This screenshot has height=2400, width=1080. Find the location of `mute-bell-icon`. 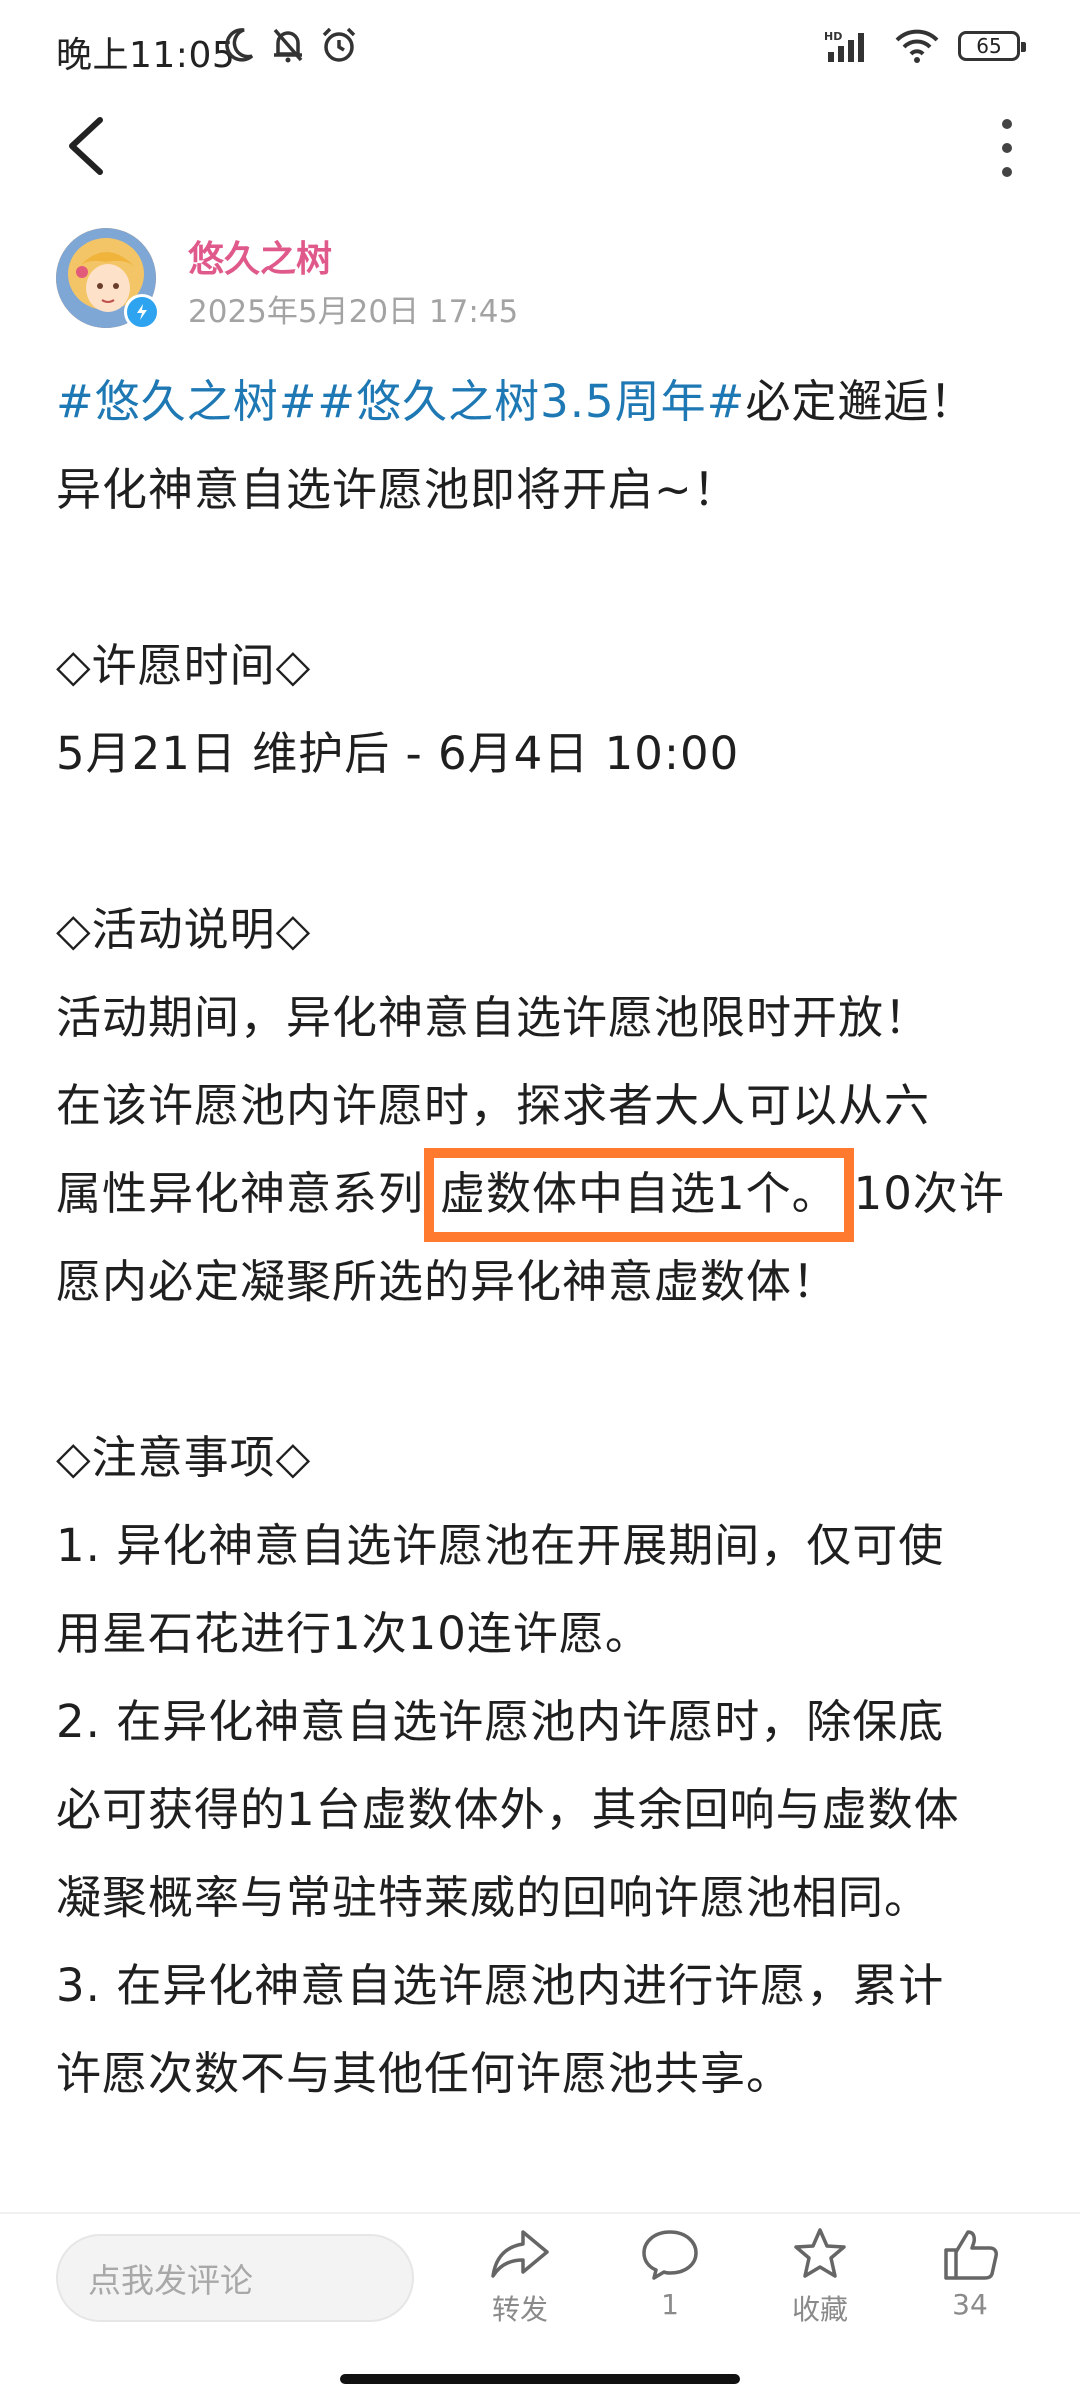

mute-bell-icon is located at coordinates (288, 45).